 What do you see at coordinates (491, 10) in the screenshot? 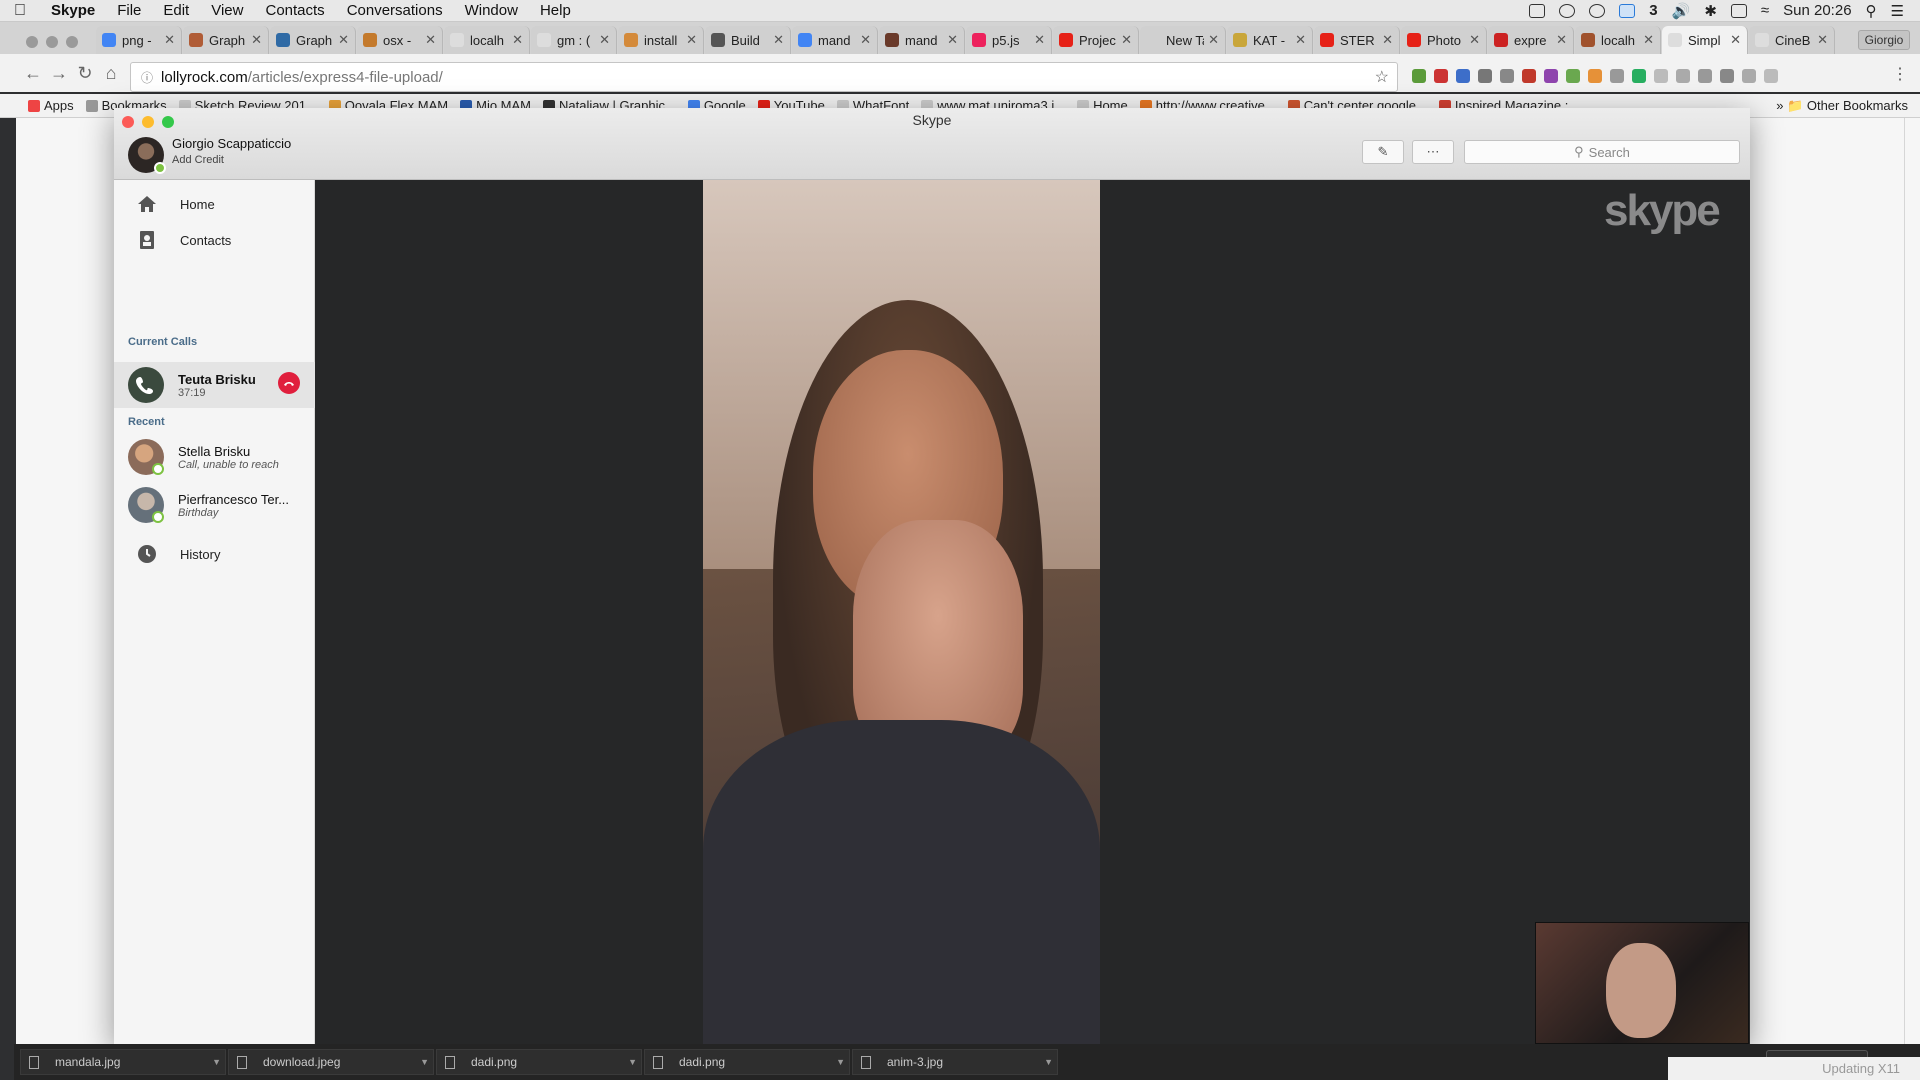
I see `menu-window: Window` at bounding box center [491, 10].